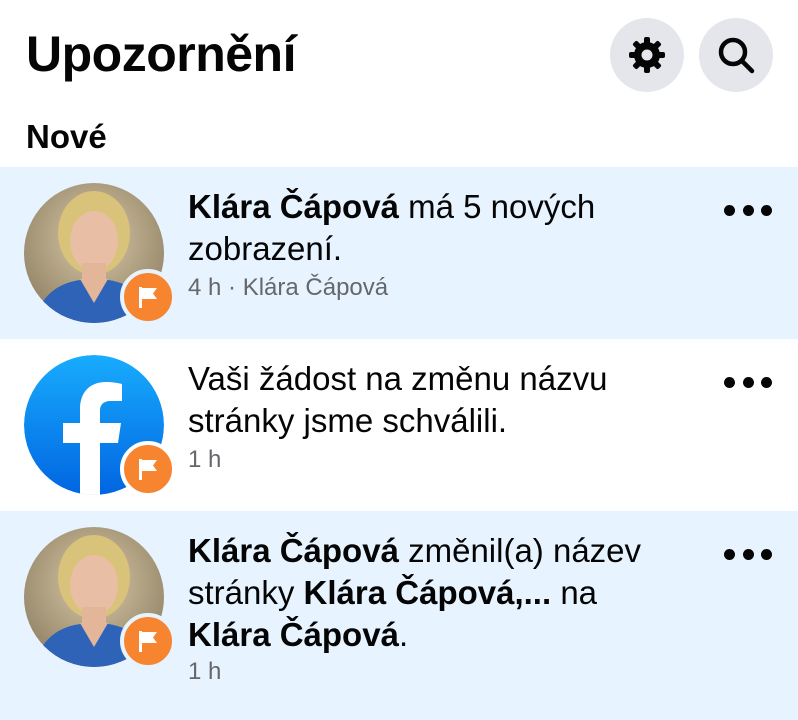 The height and width of the screenshot is (720, 798). I want to click on page-title: Upozornění, so click(161, 54).